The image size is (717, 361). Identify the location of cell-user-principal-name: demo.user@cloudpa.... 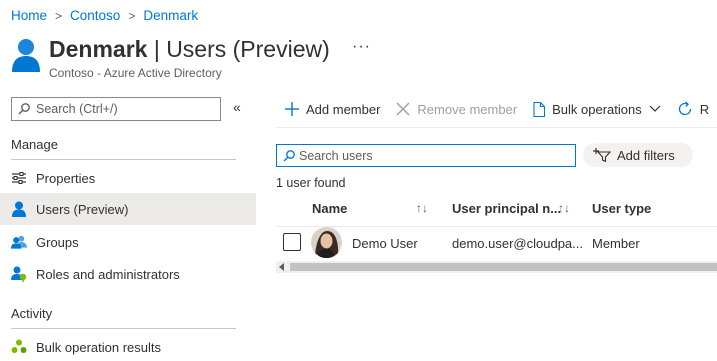
(517, 243).